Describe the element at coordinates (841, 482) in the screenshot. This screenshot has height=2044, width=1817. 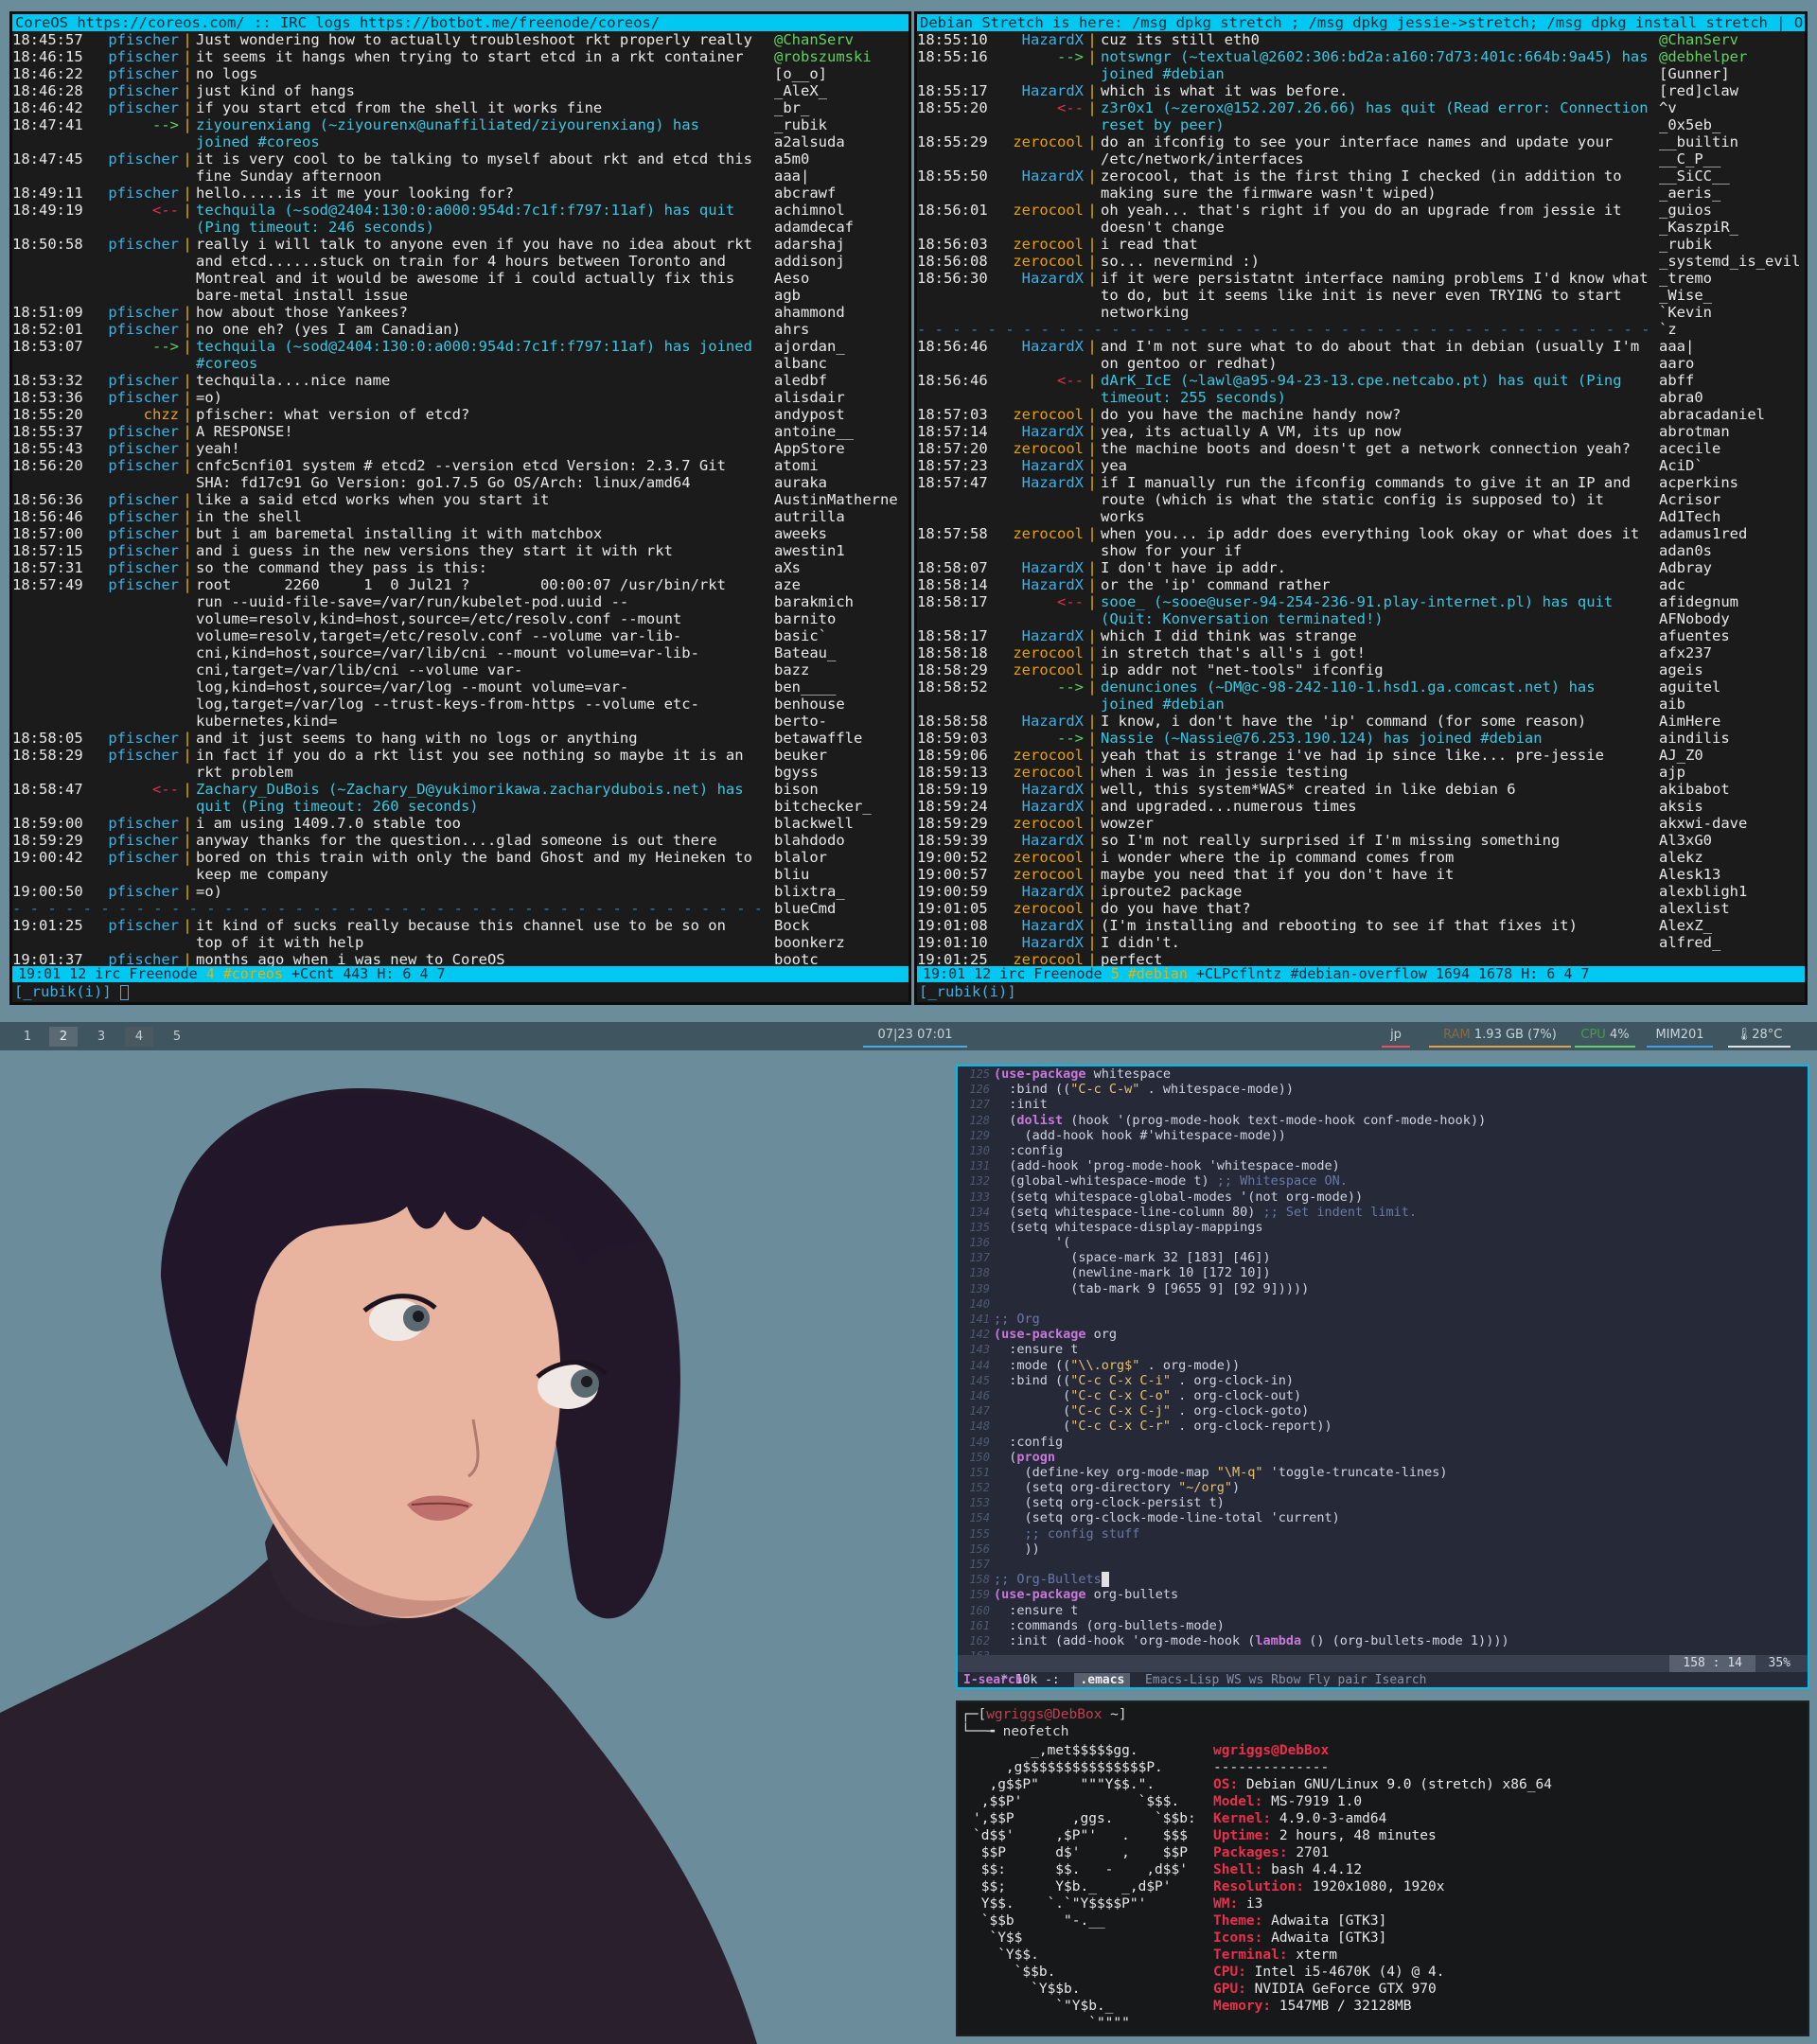
I see `nick-list-item: auraka` at that location.